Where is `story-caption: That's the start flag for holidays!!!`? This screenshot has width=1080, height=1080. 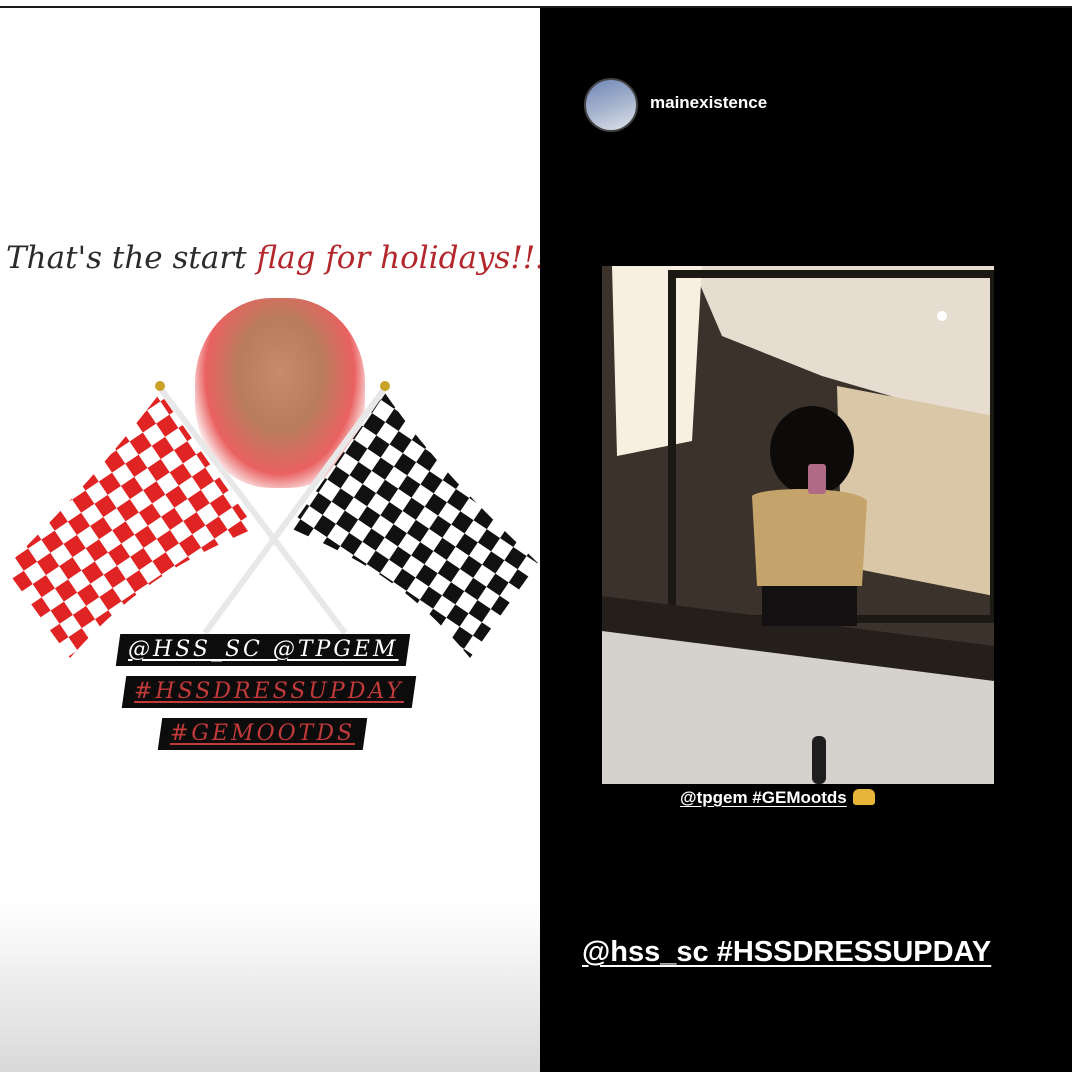
story-caption: That's the start flag for holidays!!! is located at coordinates (273, 258).